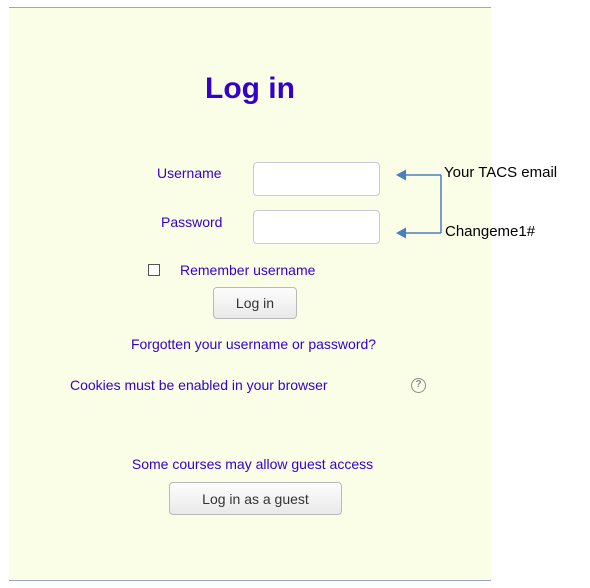 The height and width of the screenshot is (588, 590). I want to click on username-label: Username, so click(189, 173).